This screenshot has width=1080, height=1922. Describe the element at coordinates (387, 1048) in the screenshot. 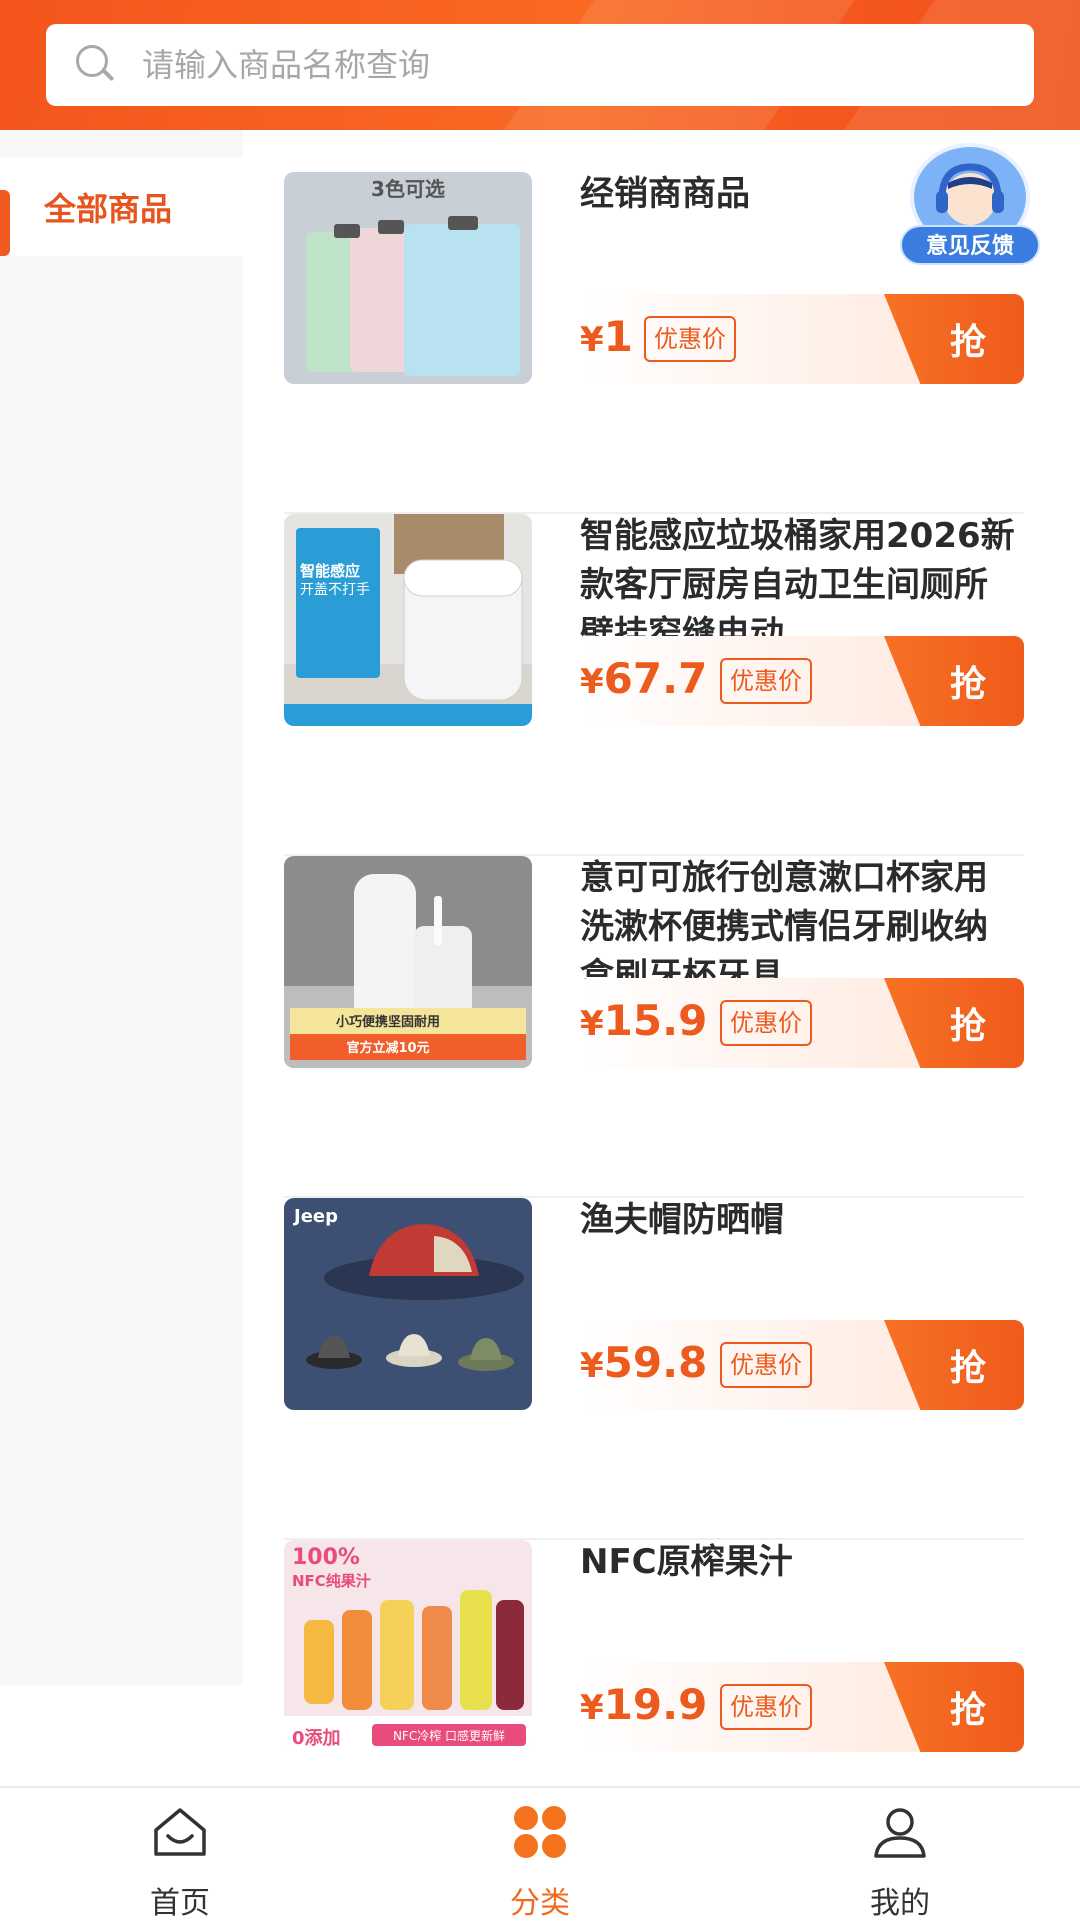

I see `thumb-caption: 官方立减10元` at that location.